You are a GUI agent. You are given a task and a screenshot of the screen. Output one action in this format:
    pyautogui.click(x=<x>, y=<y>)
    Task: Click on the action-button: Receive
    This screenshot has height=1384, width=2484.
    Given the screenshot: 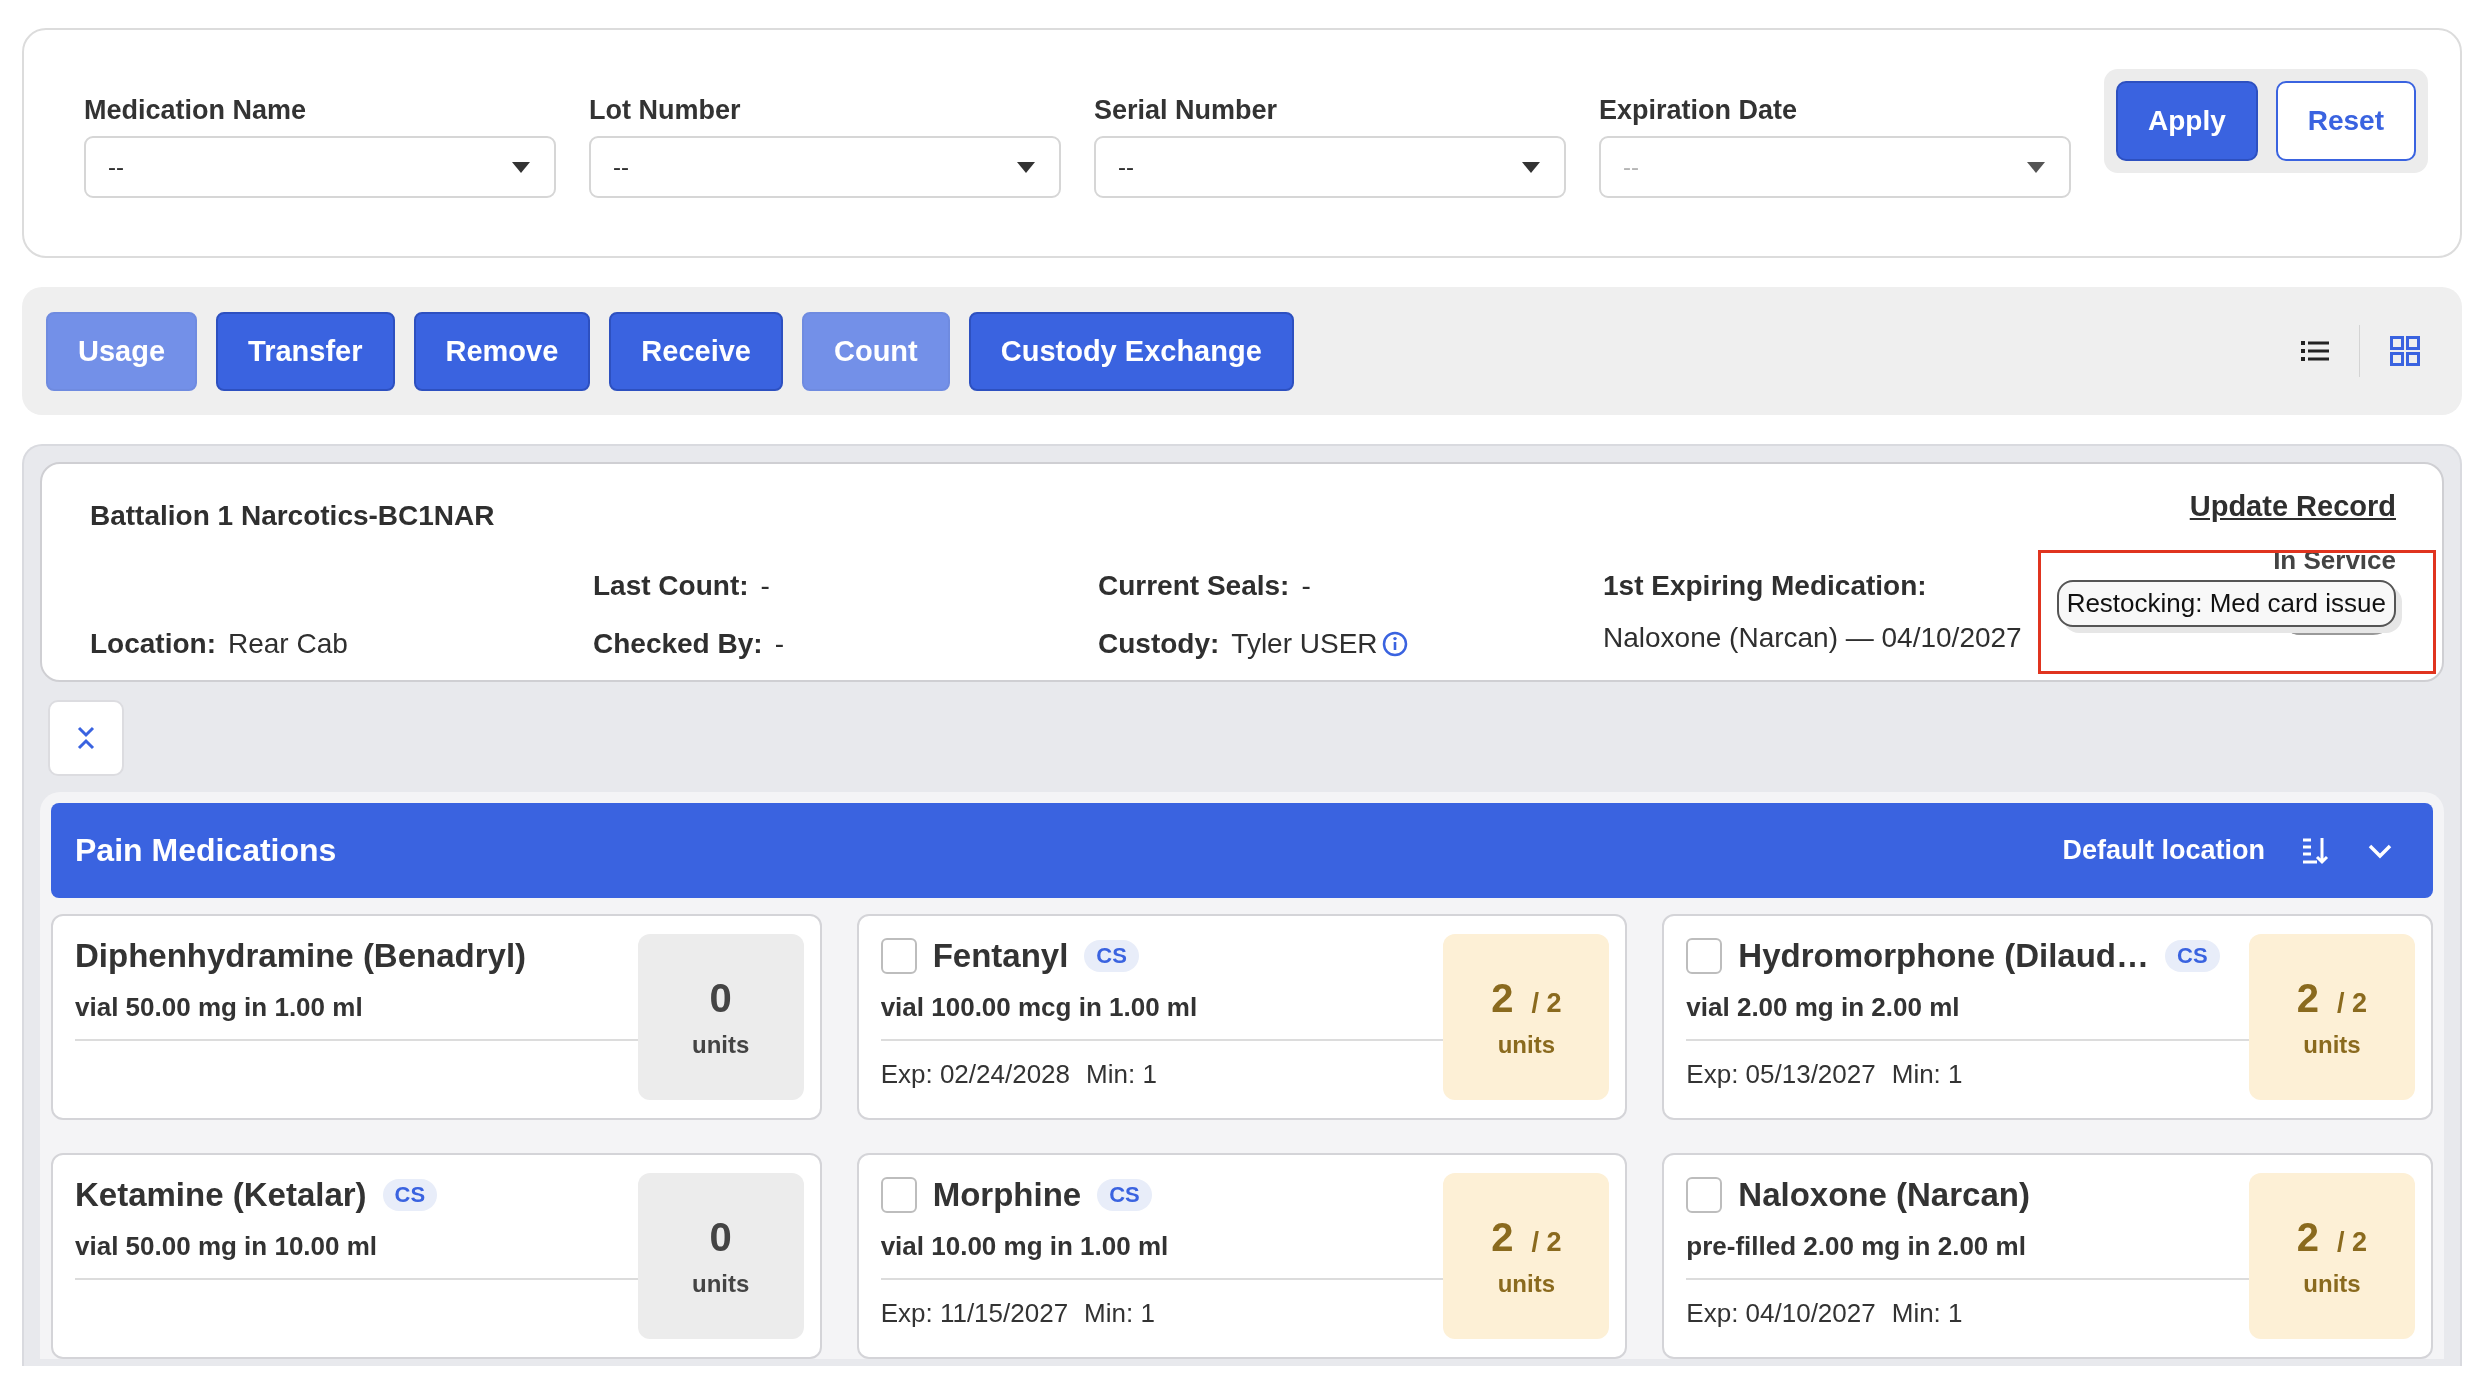 What is the action you would take?
    pyautogui.click(x=696, y=351)
    